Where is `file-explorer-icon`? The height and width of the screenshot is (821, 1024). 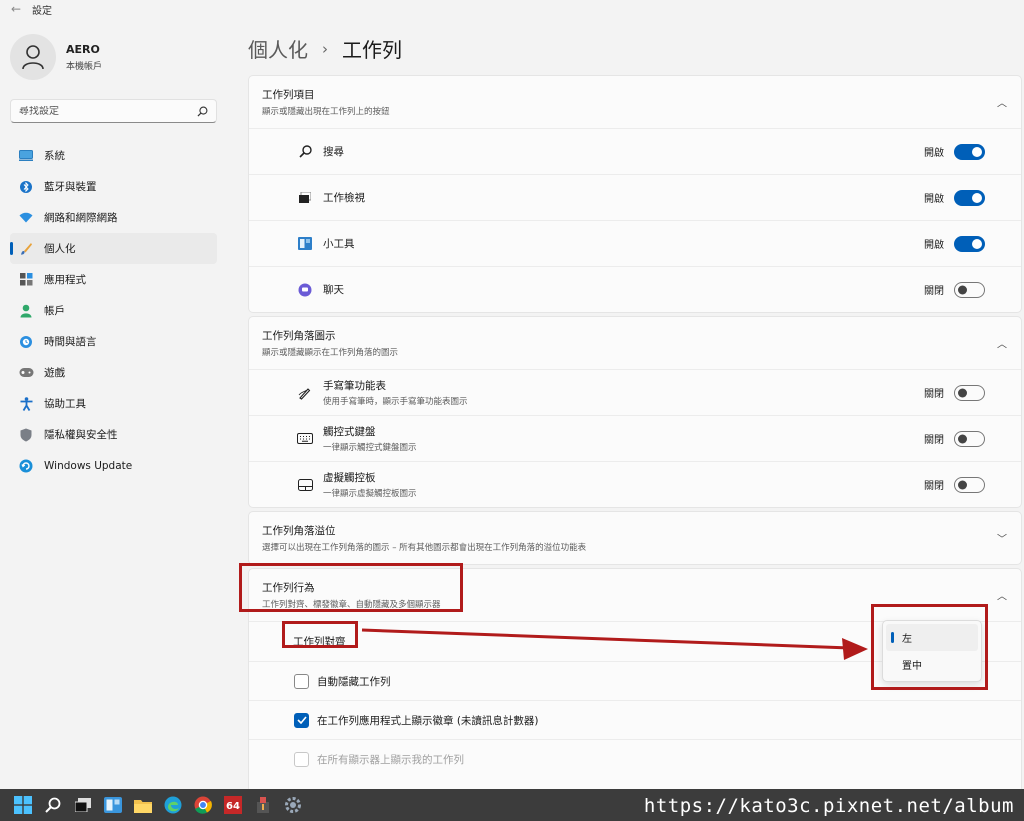
file-explorer-icon is located at coordinates (143, 805).